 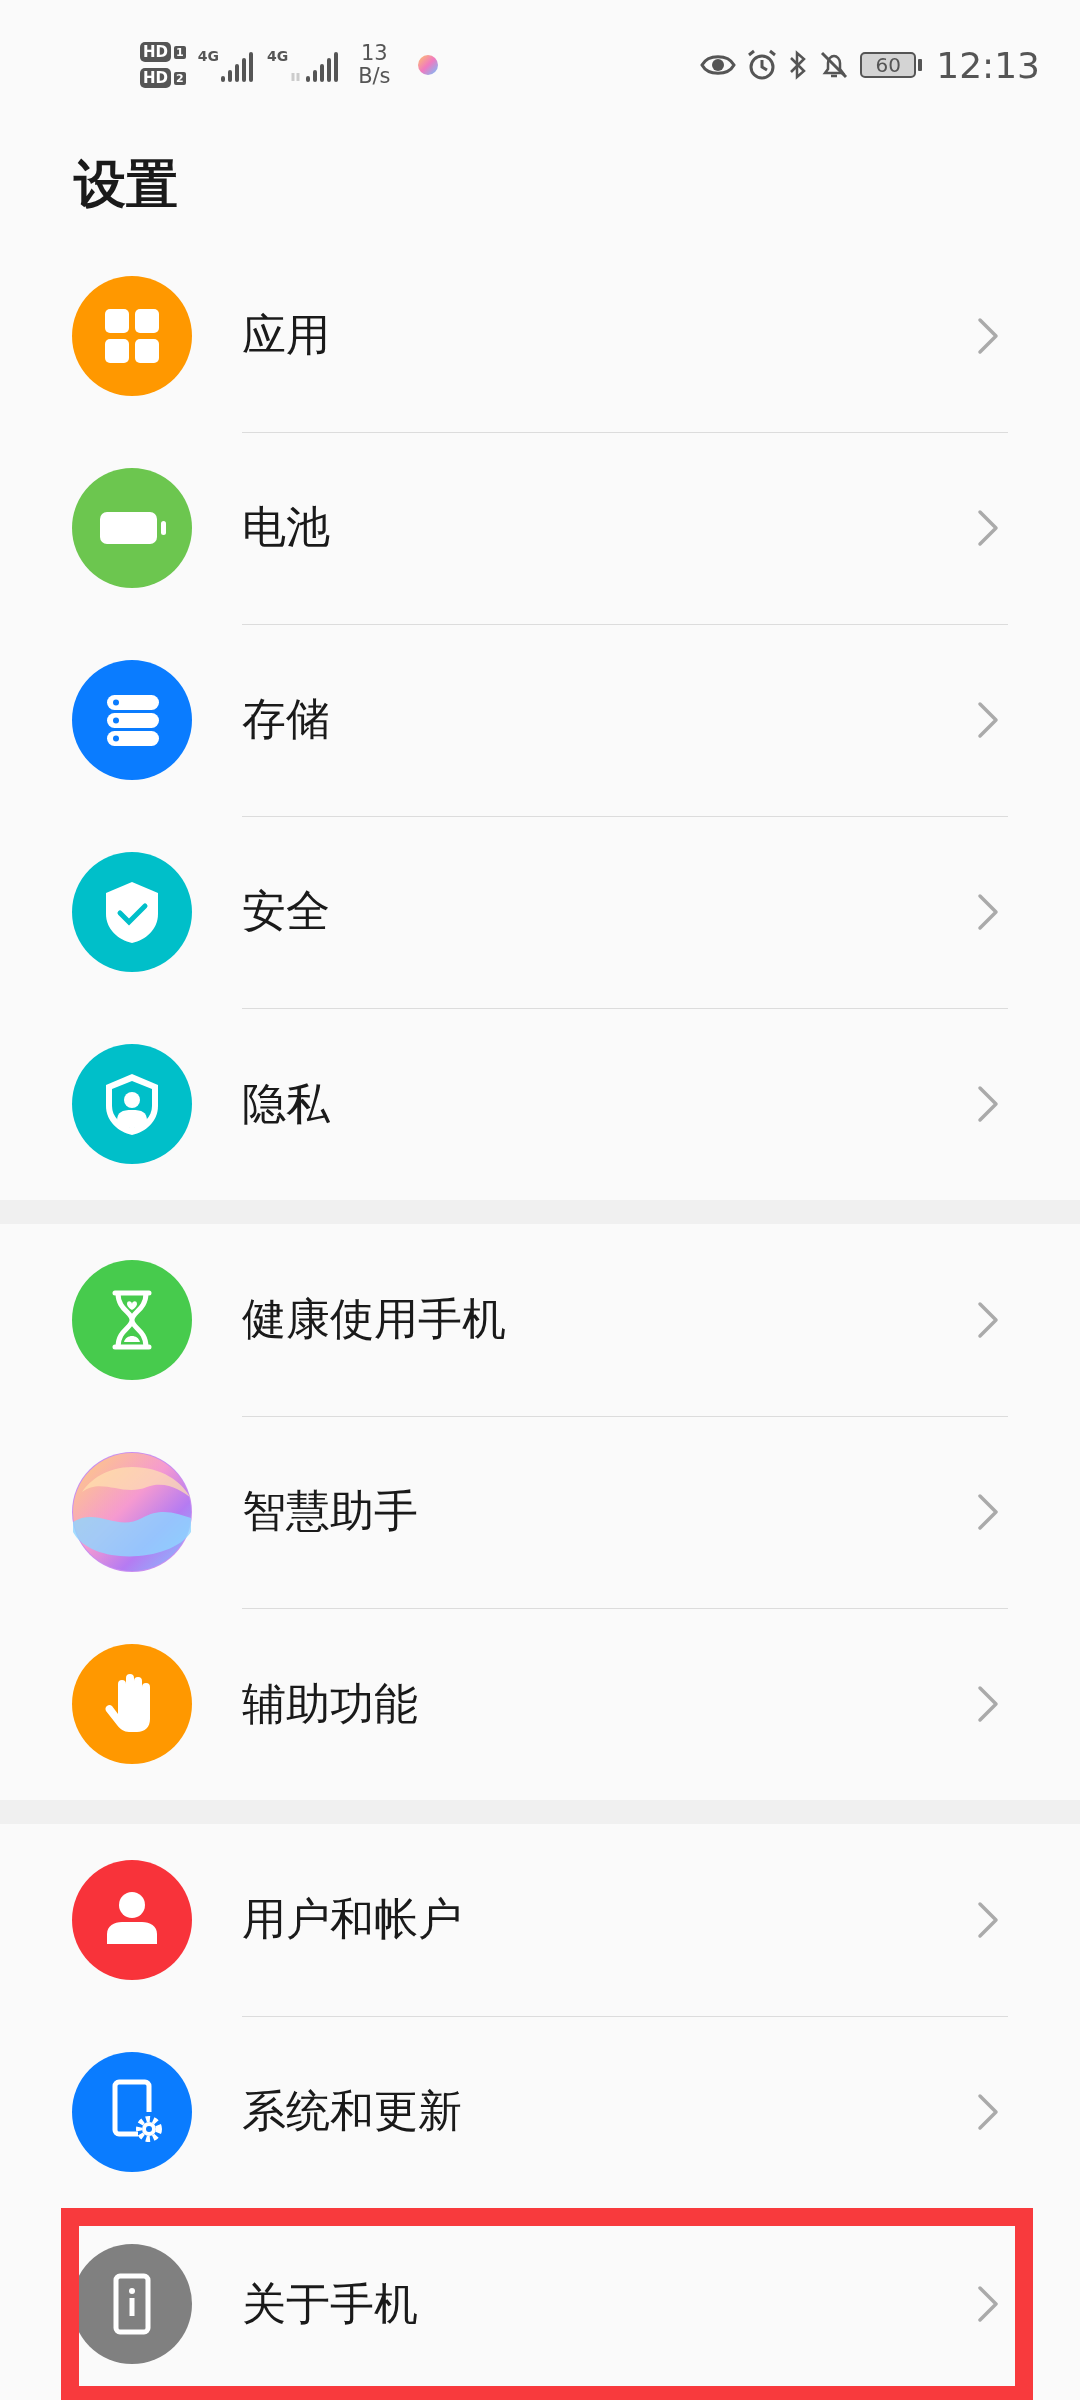 I want to click on speed-value: 13, so click(x=374, y=53).